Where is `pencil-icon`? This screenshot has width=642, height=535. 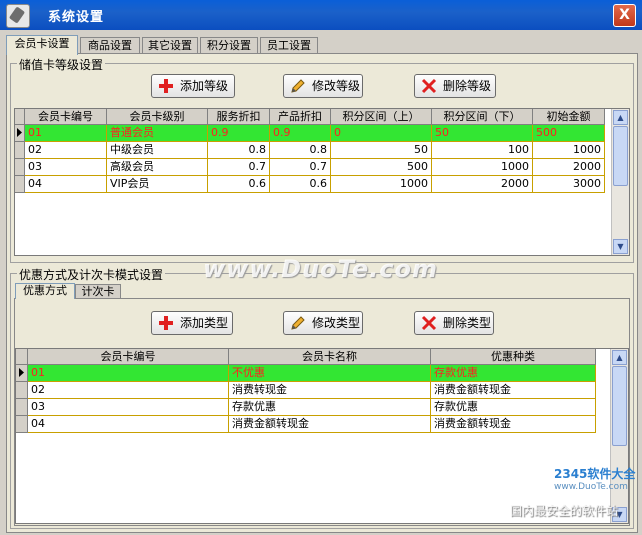
pencil-icon is located at coordinates (298, 86).